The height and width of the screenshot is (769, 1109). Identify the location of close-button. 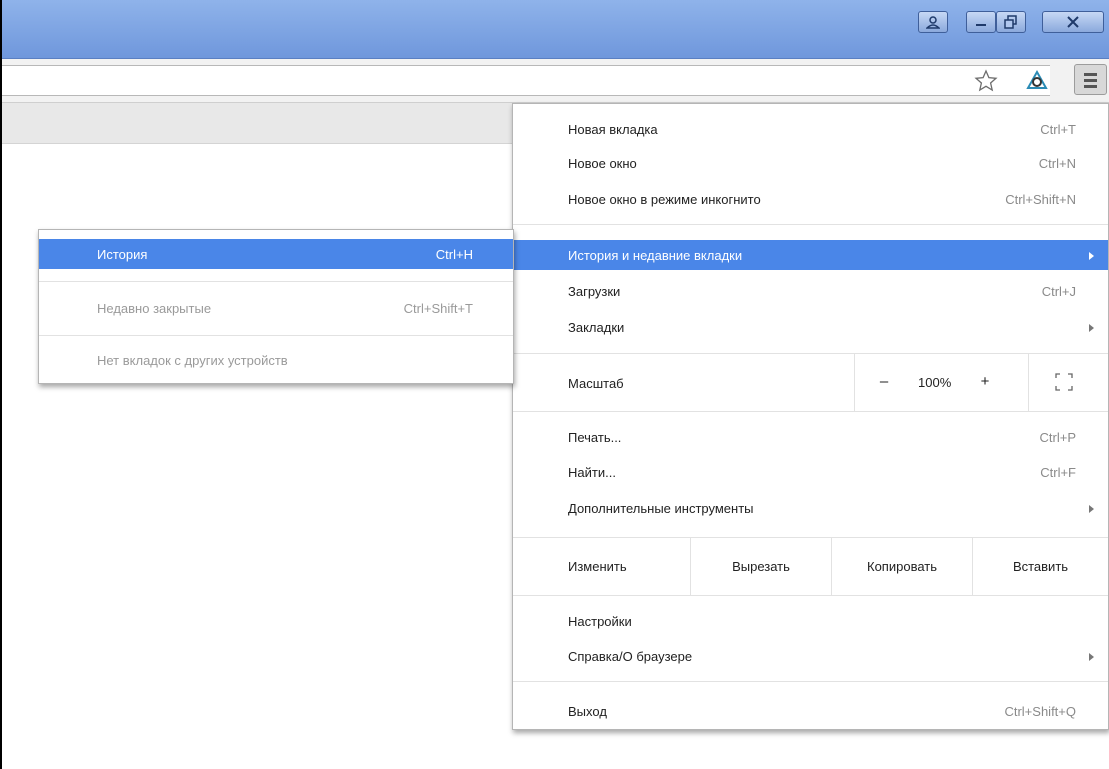
(1073, 22).